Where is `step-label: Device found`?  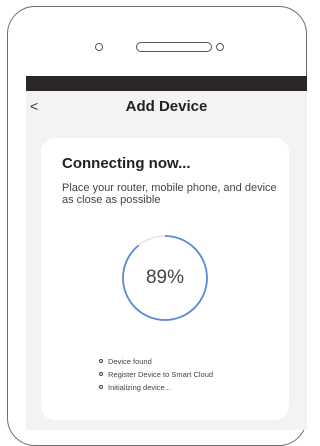 step-label: Device found is located at coordinates (130, 361).